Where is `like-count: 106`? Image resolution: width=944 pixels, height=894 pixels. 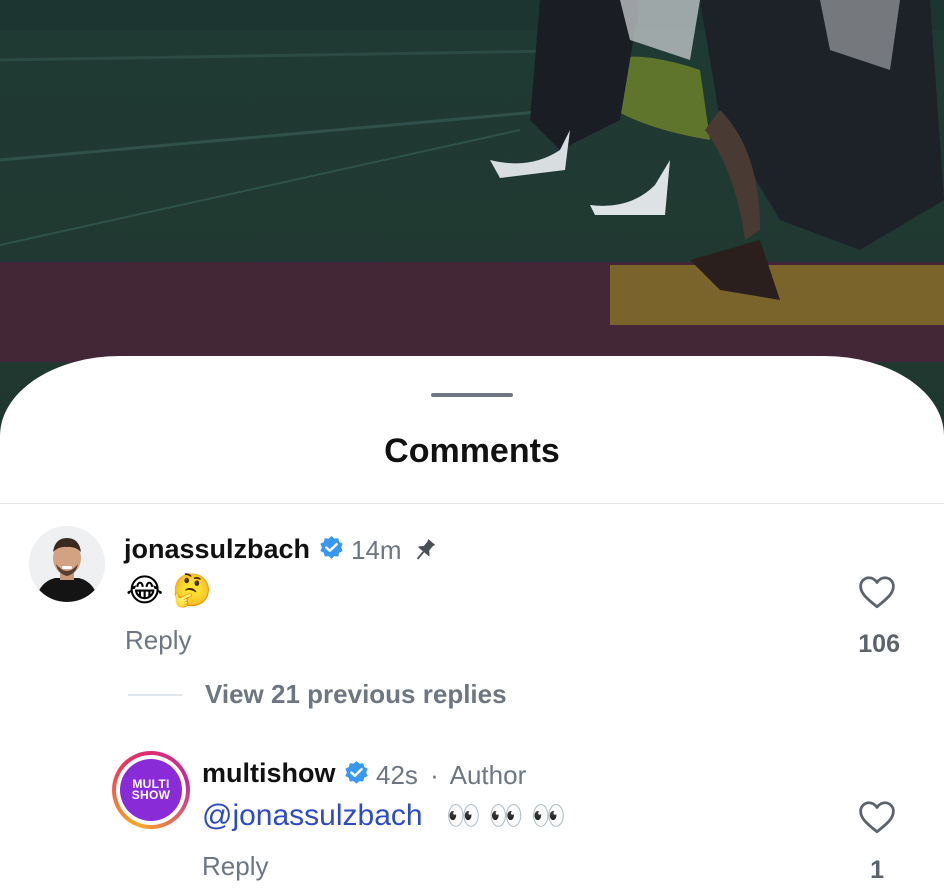 like-count: 106 is located at coordinates (879, 644).